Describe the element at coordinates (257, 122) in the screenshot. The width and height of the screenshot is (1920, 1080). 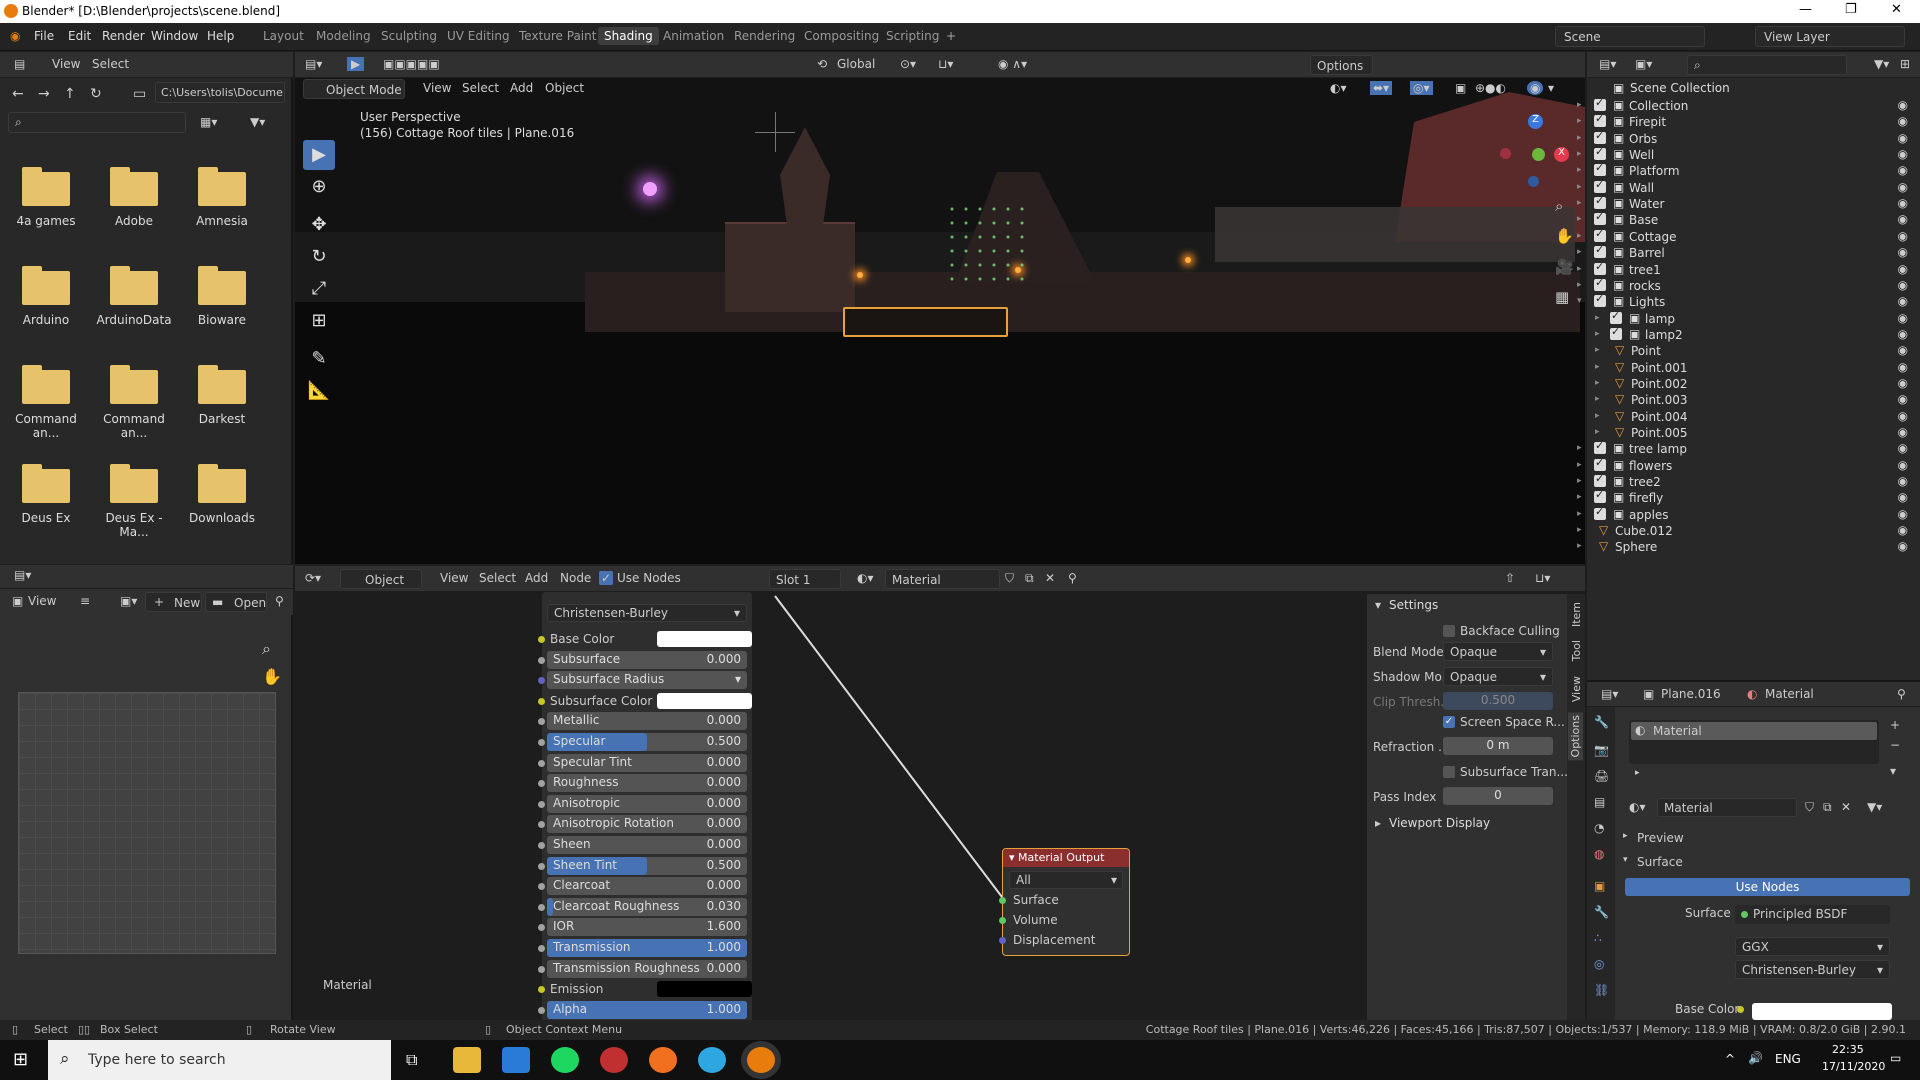
I see `filter-icon: ▼▾` at that location.